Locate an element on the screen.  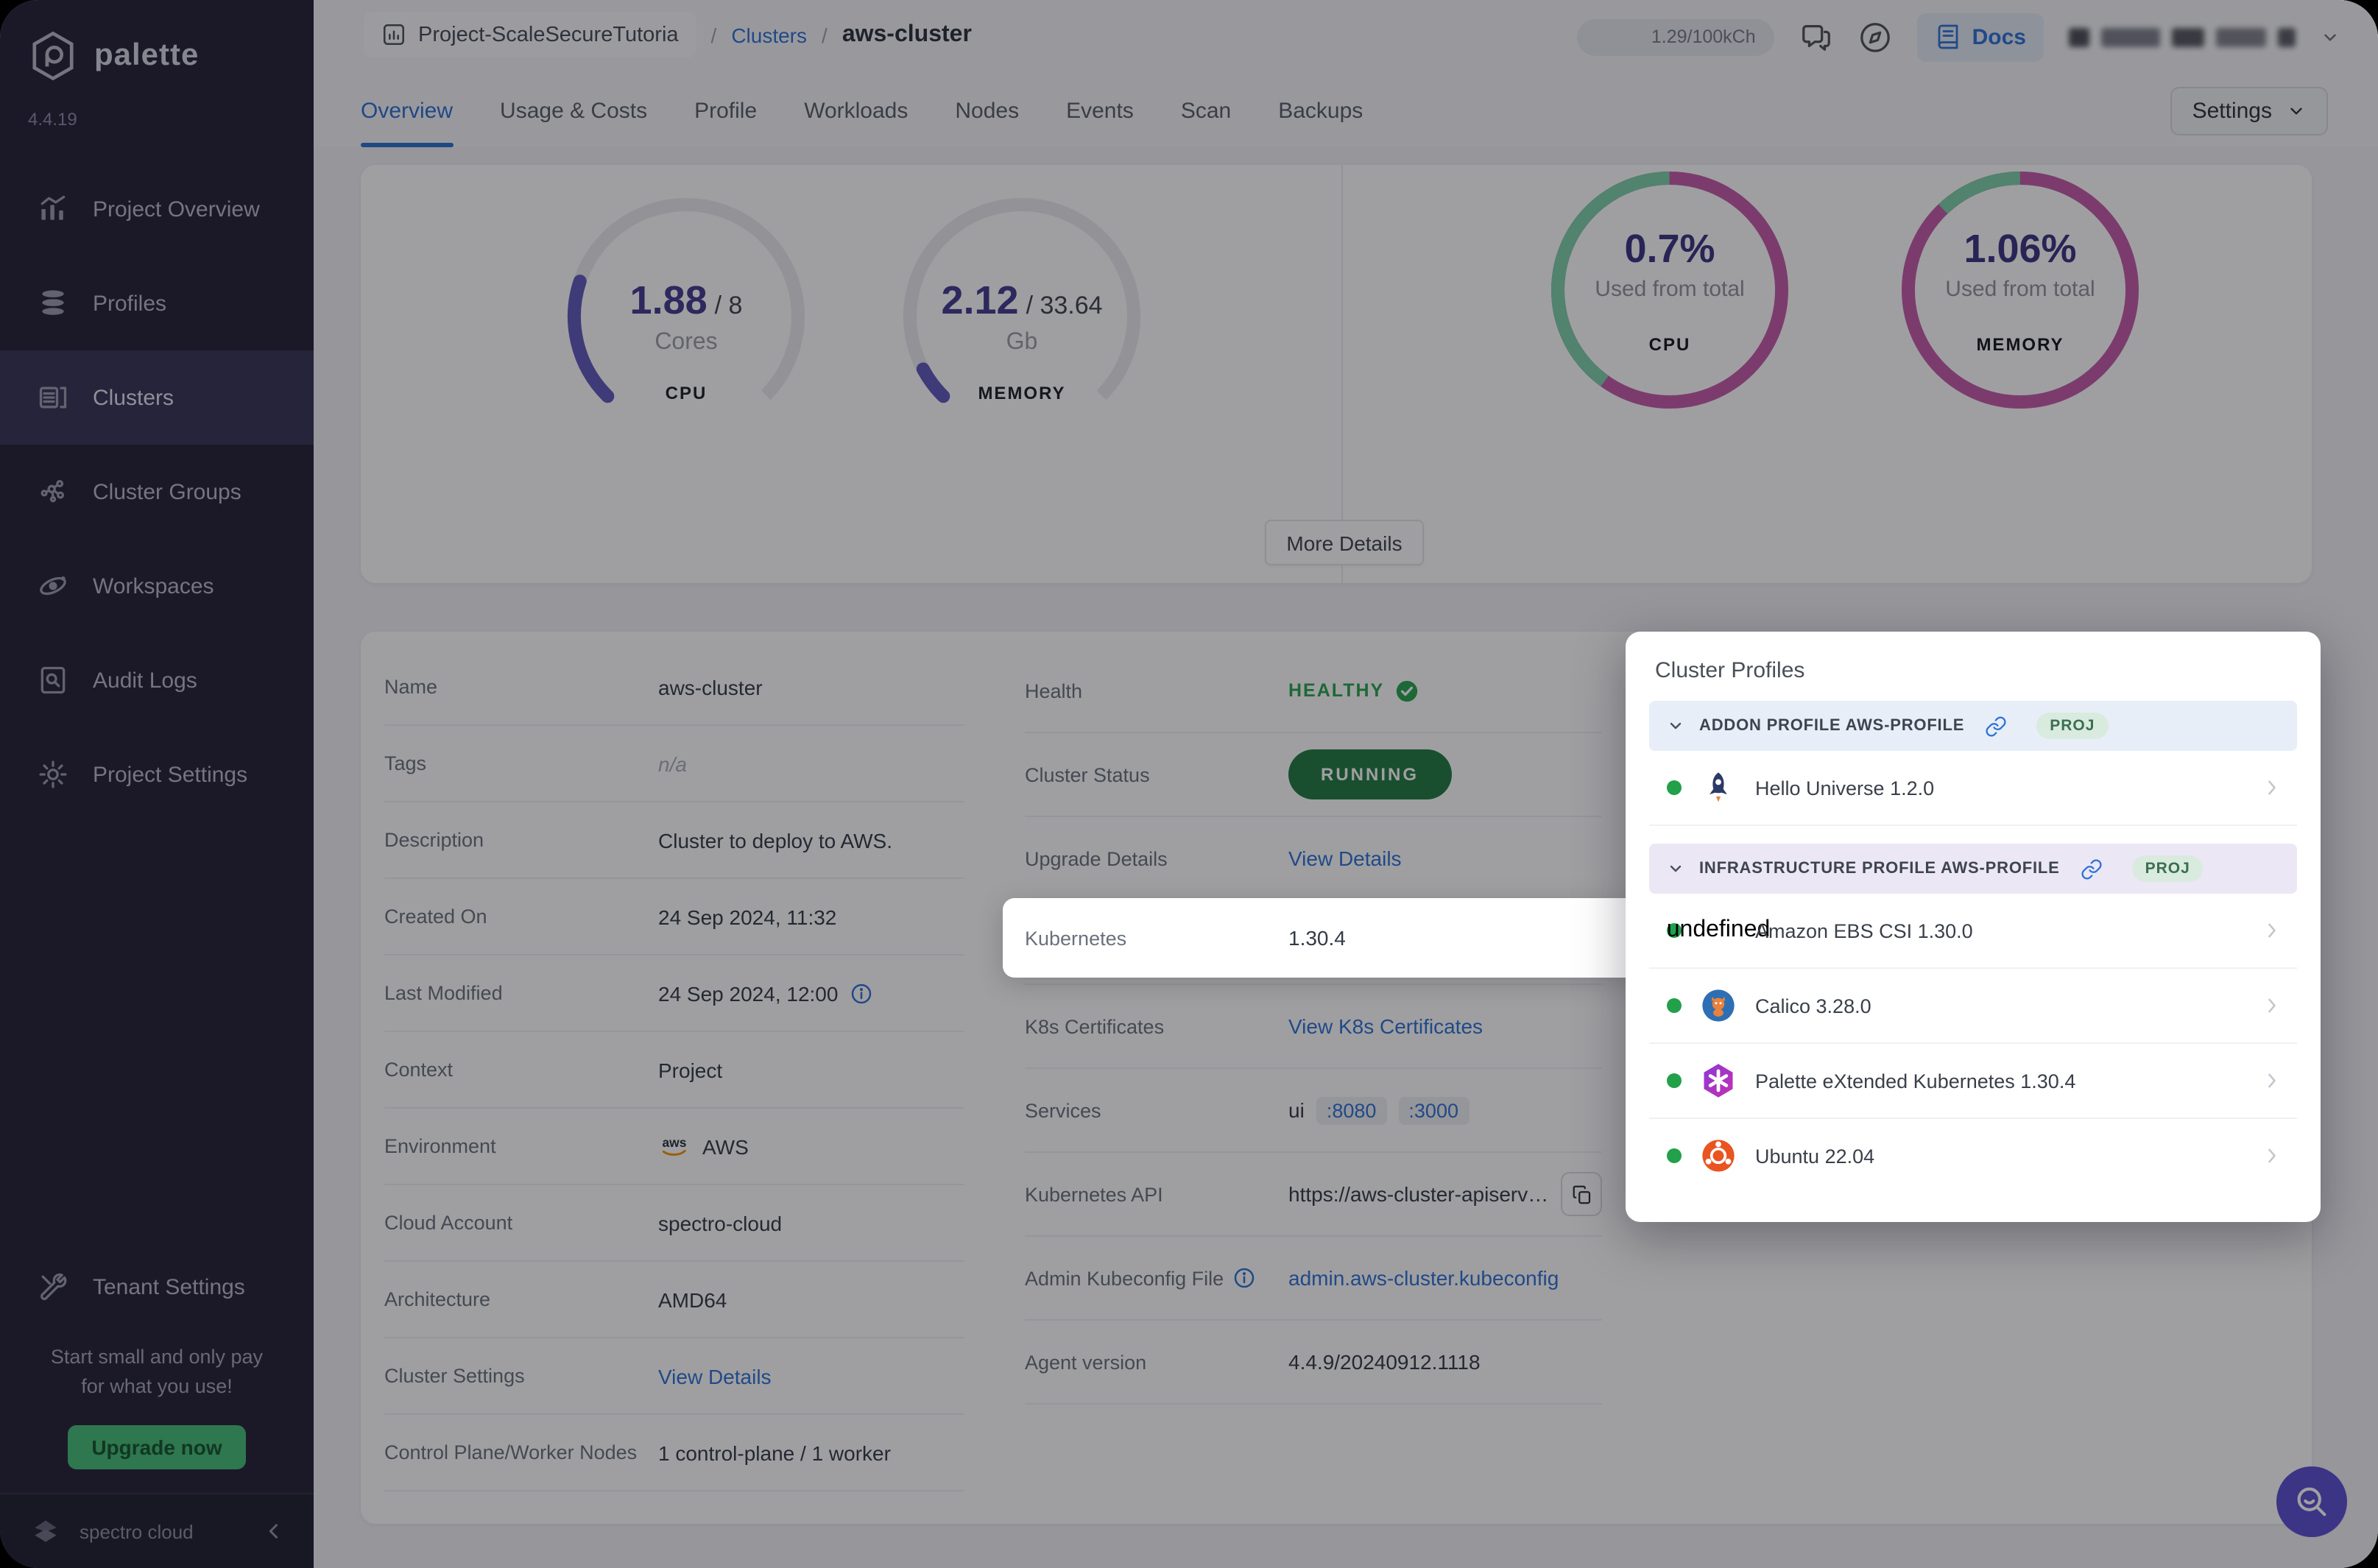
aws-icon: undefined is located at coordinates (1719, 929).